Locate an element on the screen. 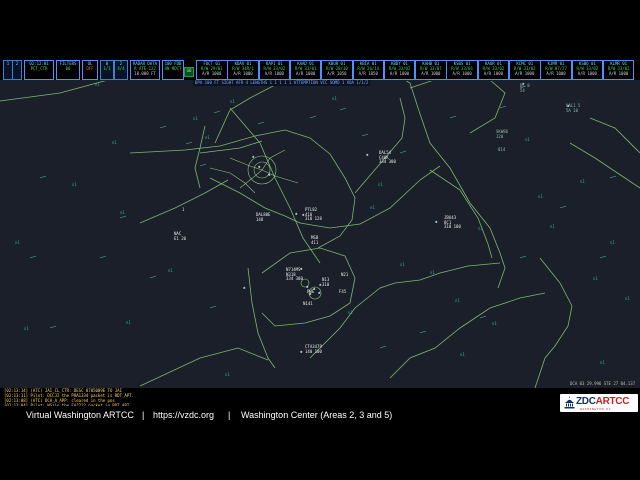 The image size is (640, 480). airport-status-box: KAPI 01 R/W 33/02 A/R 1000 is located at coordinates (274, 70).